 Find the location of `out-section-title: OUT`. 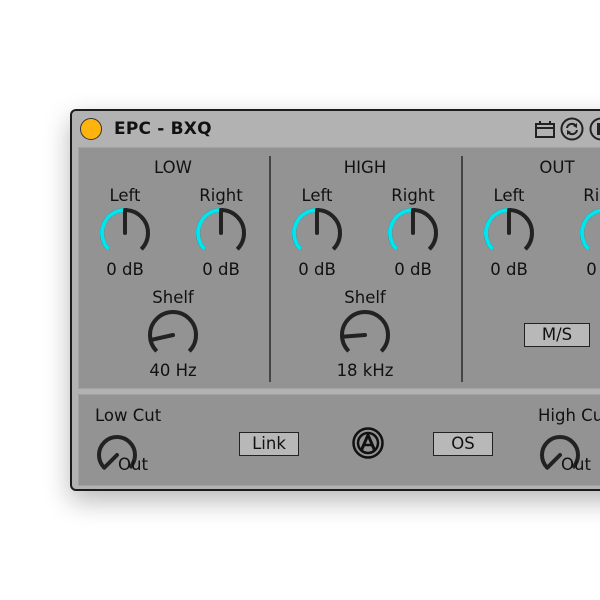

out-section-title: OUT is located at coordinates (557, 167).